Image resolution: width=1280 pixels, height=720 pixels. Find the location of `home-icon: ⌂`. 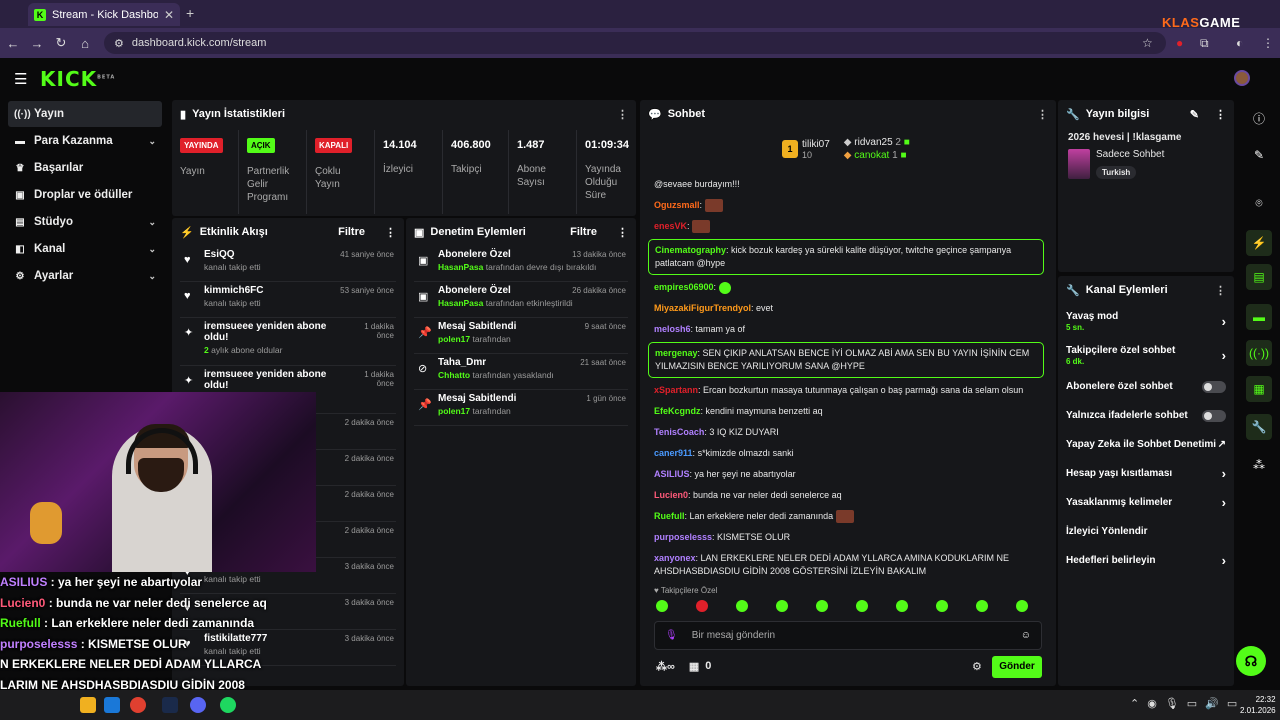

home-icon: ⌂ is located at coordinates (85, 43).